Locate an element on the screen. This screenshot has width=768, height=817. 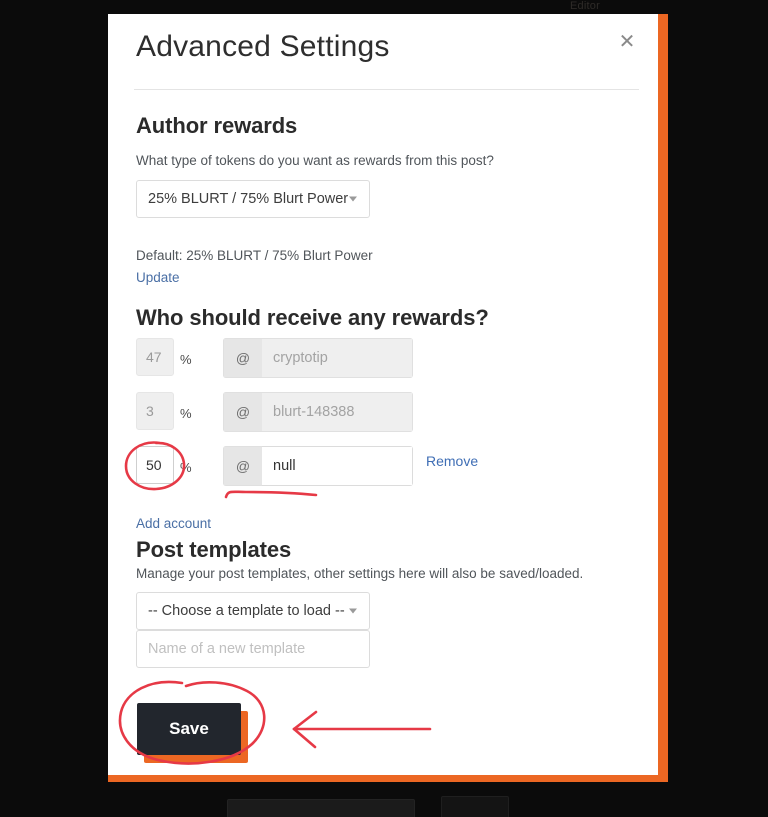
save-button: Save is located at coordinates (189, 729).